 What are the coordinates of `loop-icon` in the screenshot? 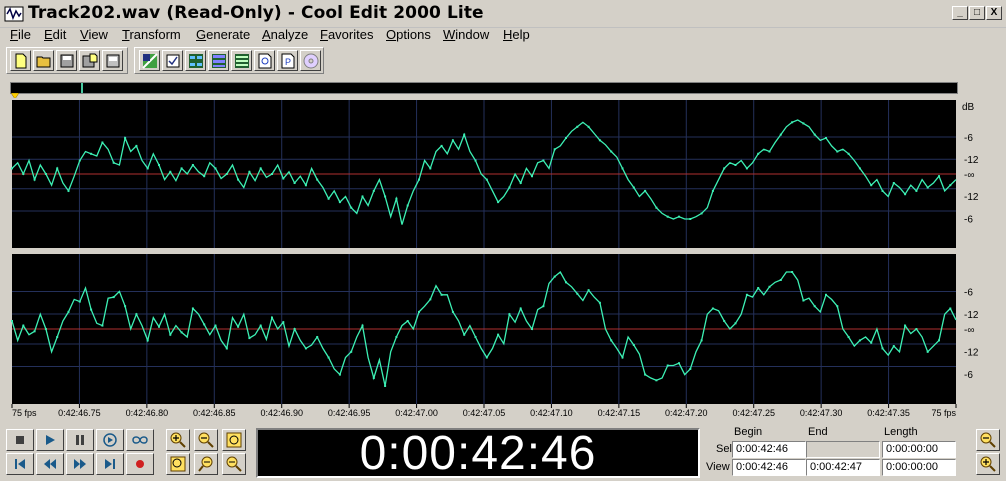 It's located at (140, 440).